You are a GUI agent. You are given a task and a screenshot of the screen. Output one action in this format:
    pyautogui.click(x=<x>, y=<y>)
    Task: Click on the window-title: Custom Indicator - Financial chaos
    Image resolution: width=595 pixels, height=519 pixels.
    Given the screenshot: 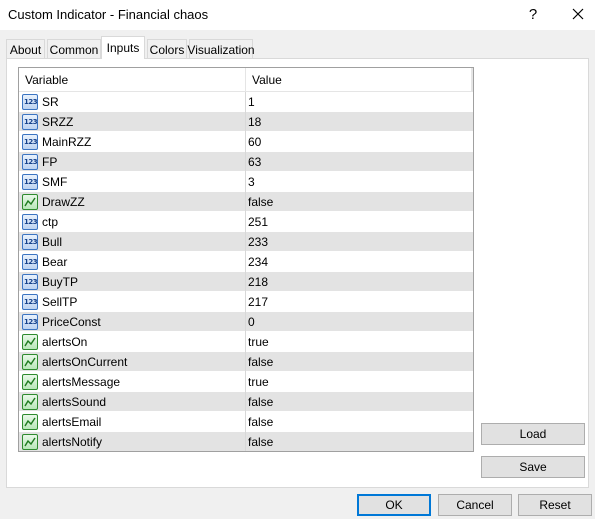 What is the action you would take?
    pyautogui.click(x=108, y=14)
    